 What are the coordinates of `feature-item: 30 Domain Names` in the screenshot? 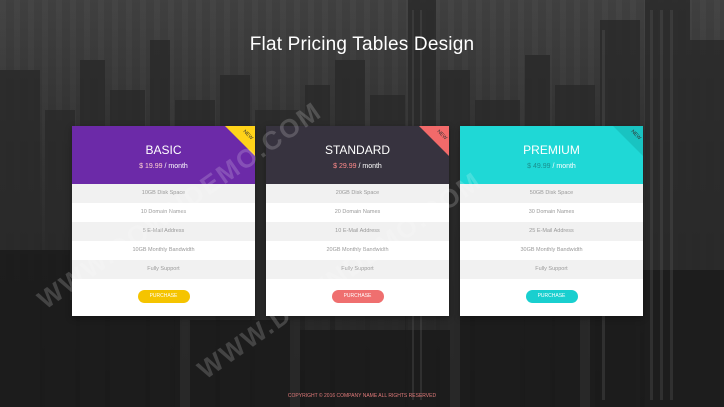 It's located at (551, 212).